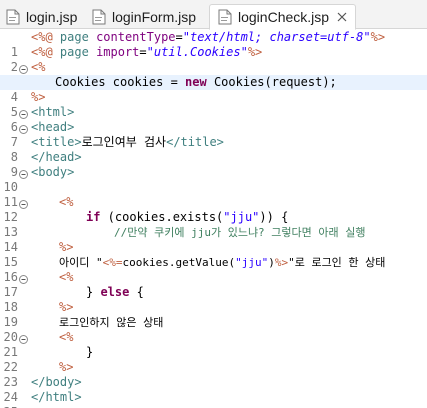  What do you see at coordinates (112, 262) in the screenshot?
I see `jsp-delimiter: <%=` at bounding box center [112, 262].